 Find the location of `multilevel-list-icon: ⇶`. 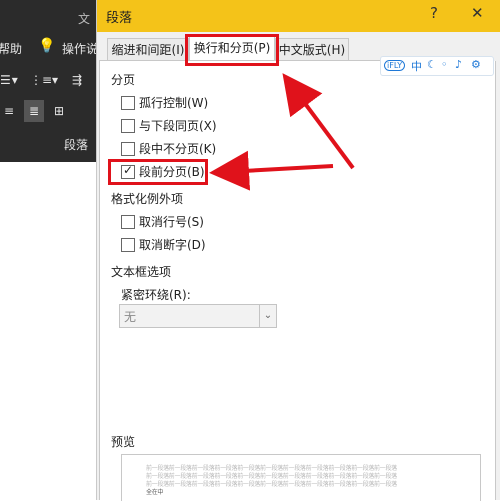

multilevel-list-icon: ⇶ is located at coordinates (77, 80).